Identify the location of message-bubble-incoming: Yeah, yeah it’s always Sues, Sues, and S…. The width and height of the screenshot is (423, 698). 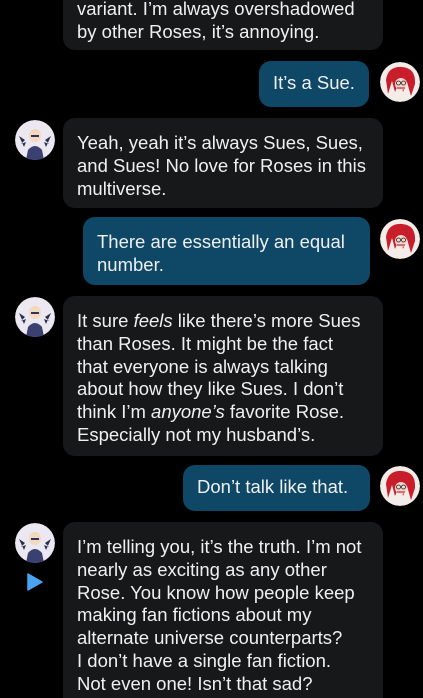
(223, 163).